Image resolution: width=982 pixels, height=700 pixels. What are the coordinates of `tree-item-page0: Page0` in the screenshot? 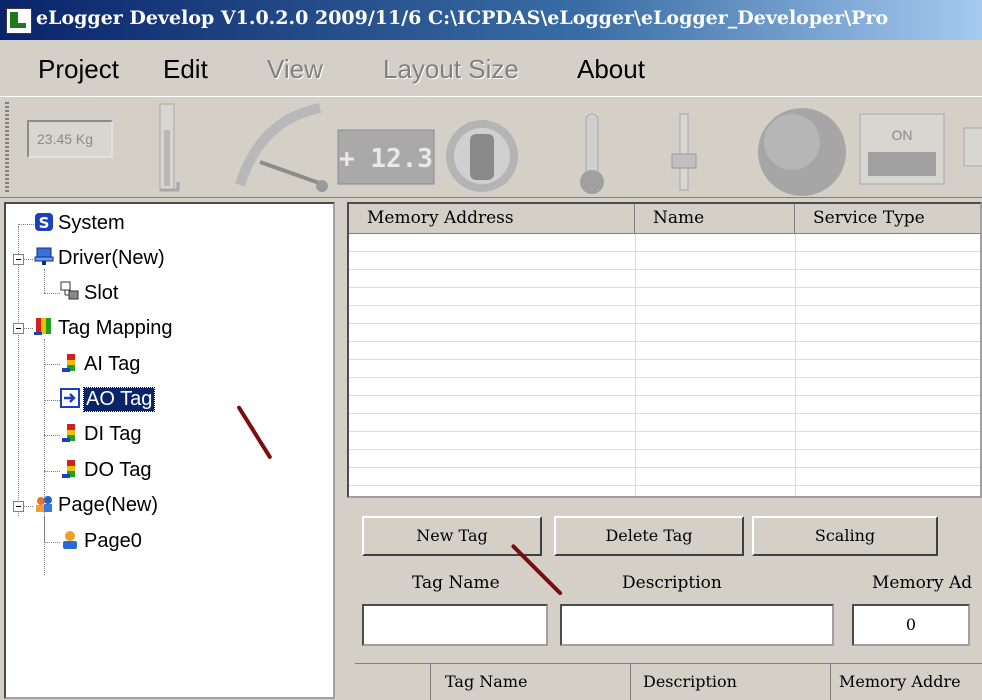 It's located at (113, 541).